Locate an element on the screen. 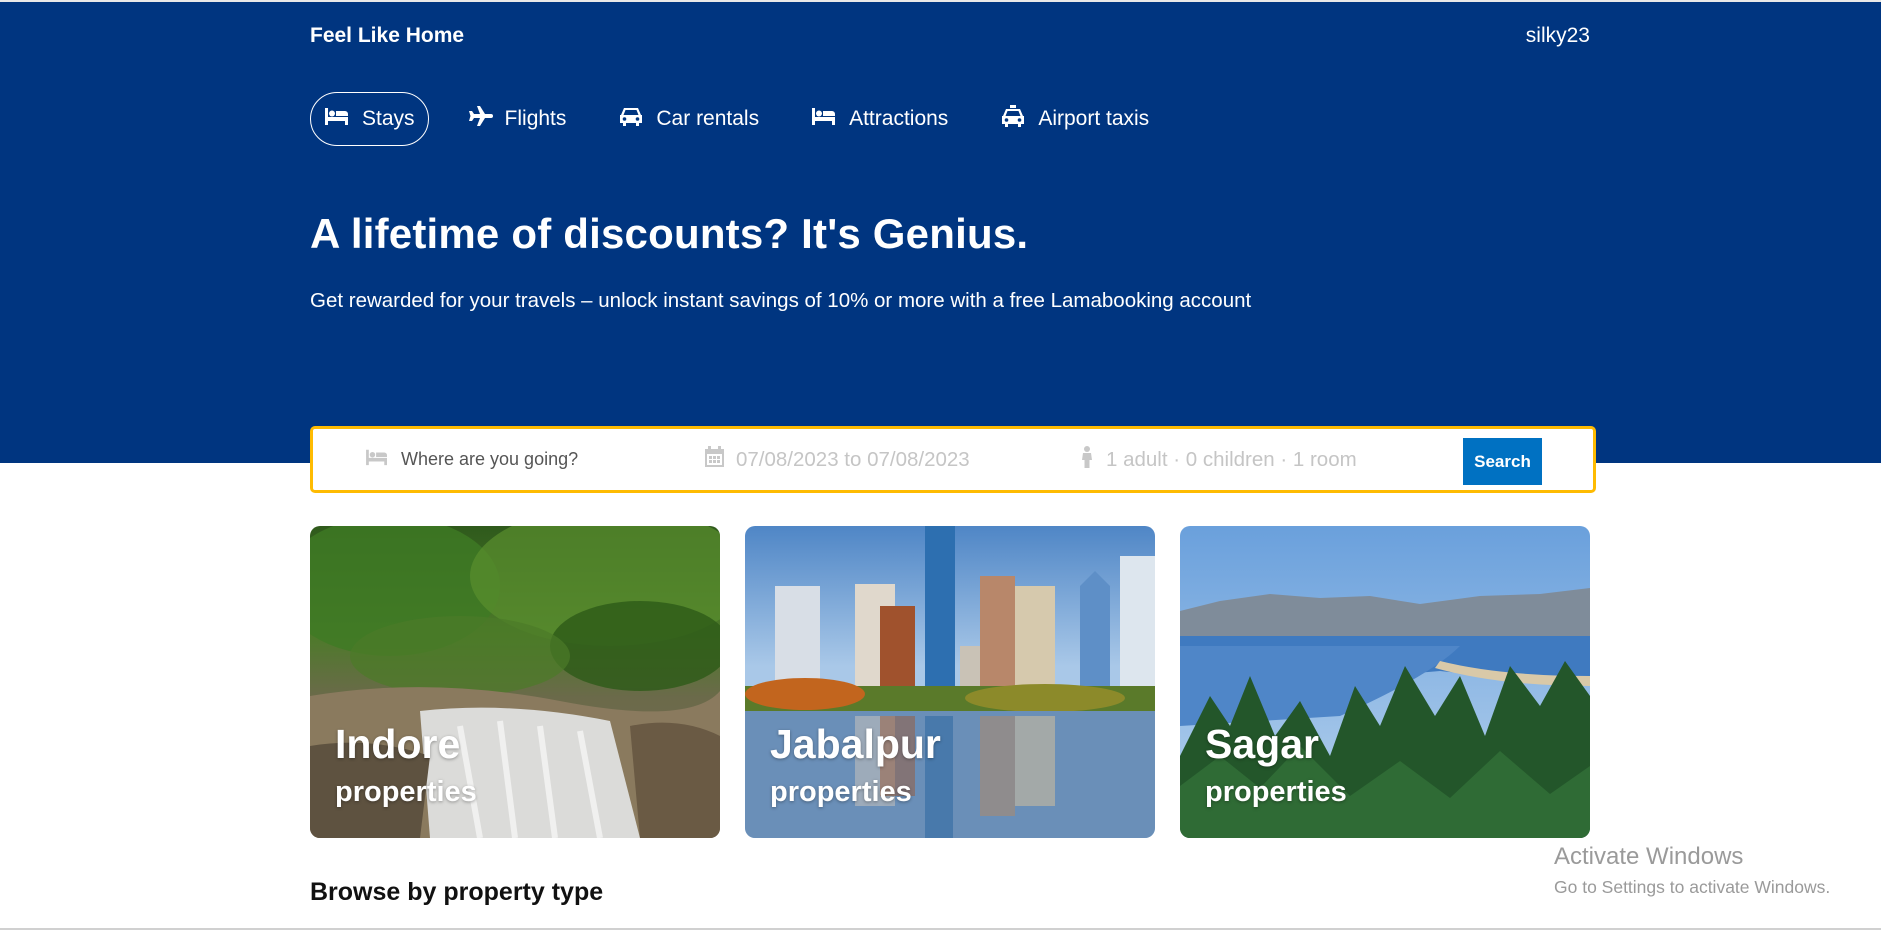 This screenshot has height=931, width=1881. nav-item-flights: Flights is located at coordinates (517, 119).